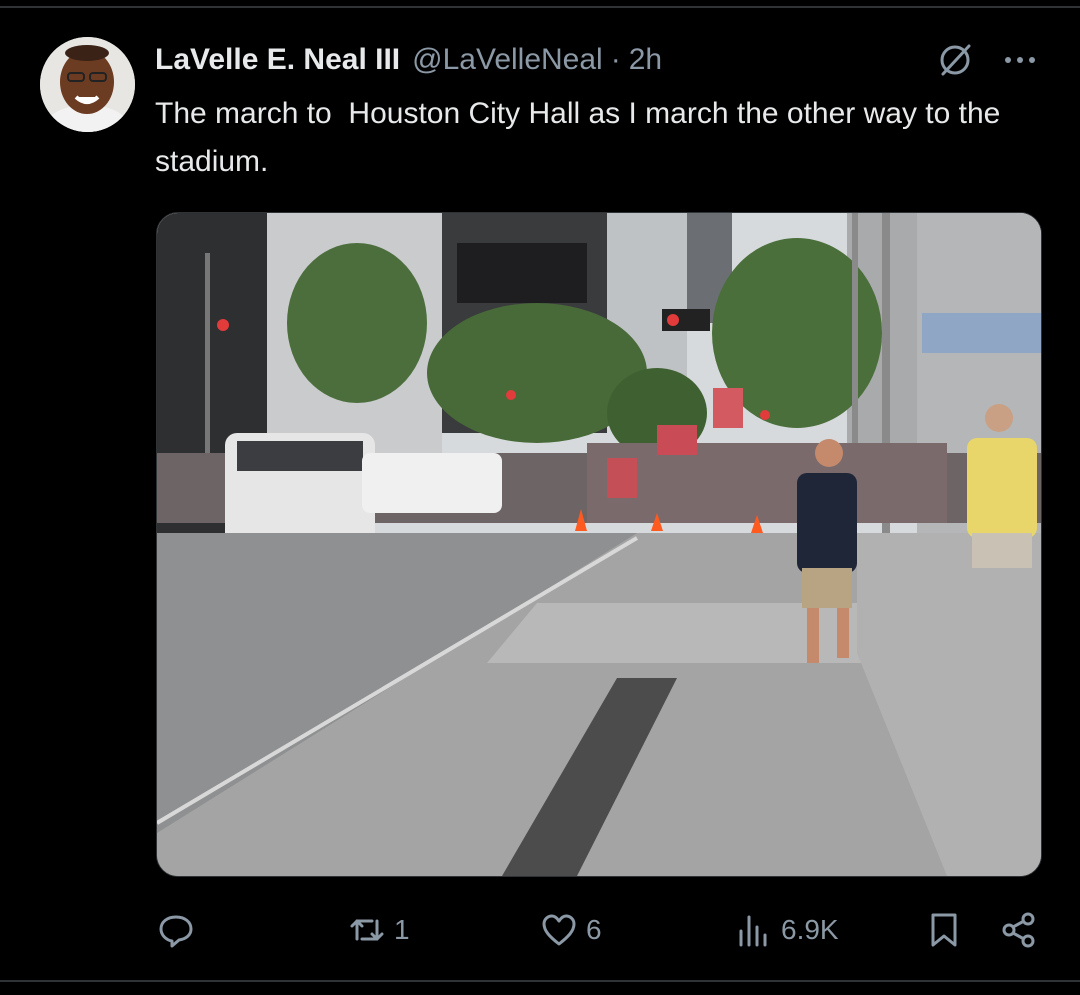 The image size is (1080, 995). Describe the element at coordinates (753, 931) in the screenshot. I see `views-icon` at that location.